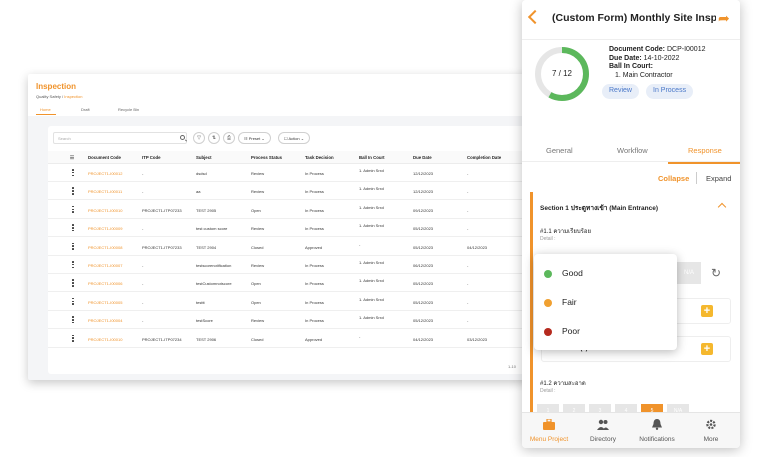 Image resolution: width=768 pixels, height=457 pixels. What do you see at coordinates (48, 96) in the screenshot?
I see `breadcrumb-root: Quality Safety` at bounding box center [48, 96].